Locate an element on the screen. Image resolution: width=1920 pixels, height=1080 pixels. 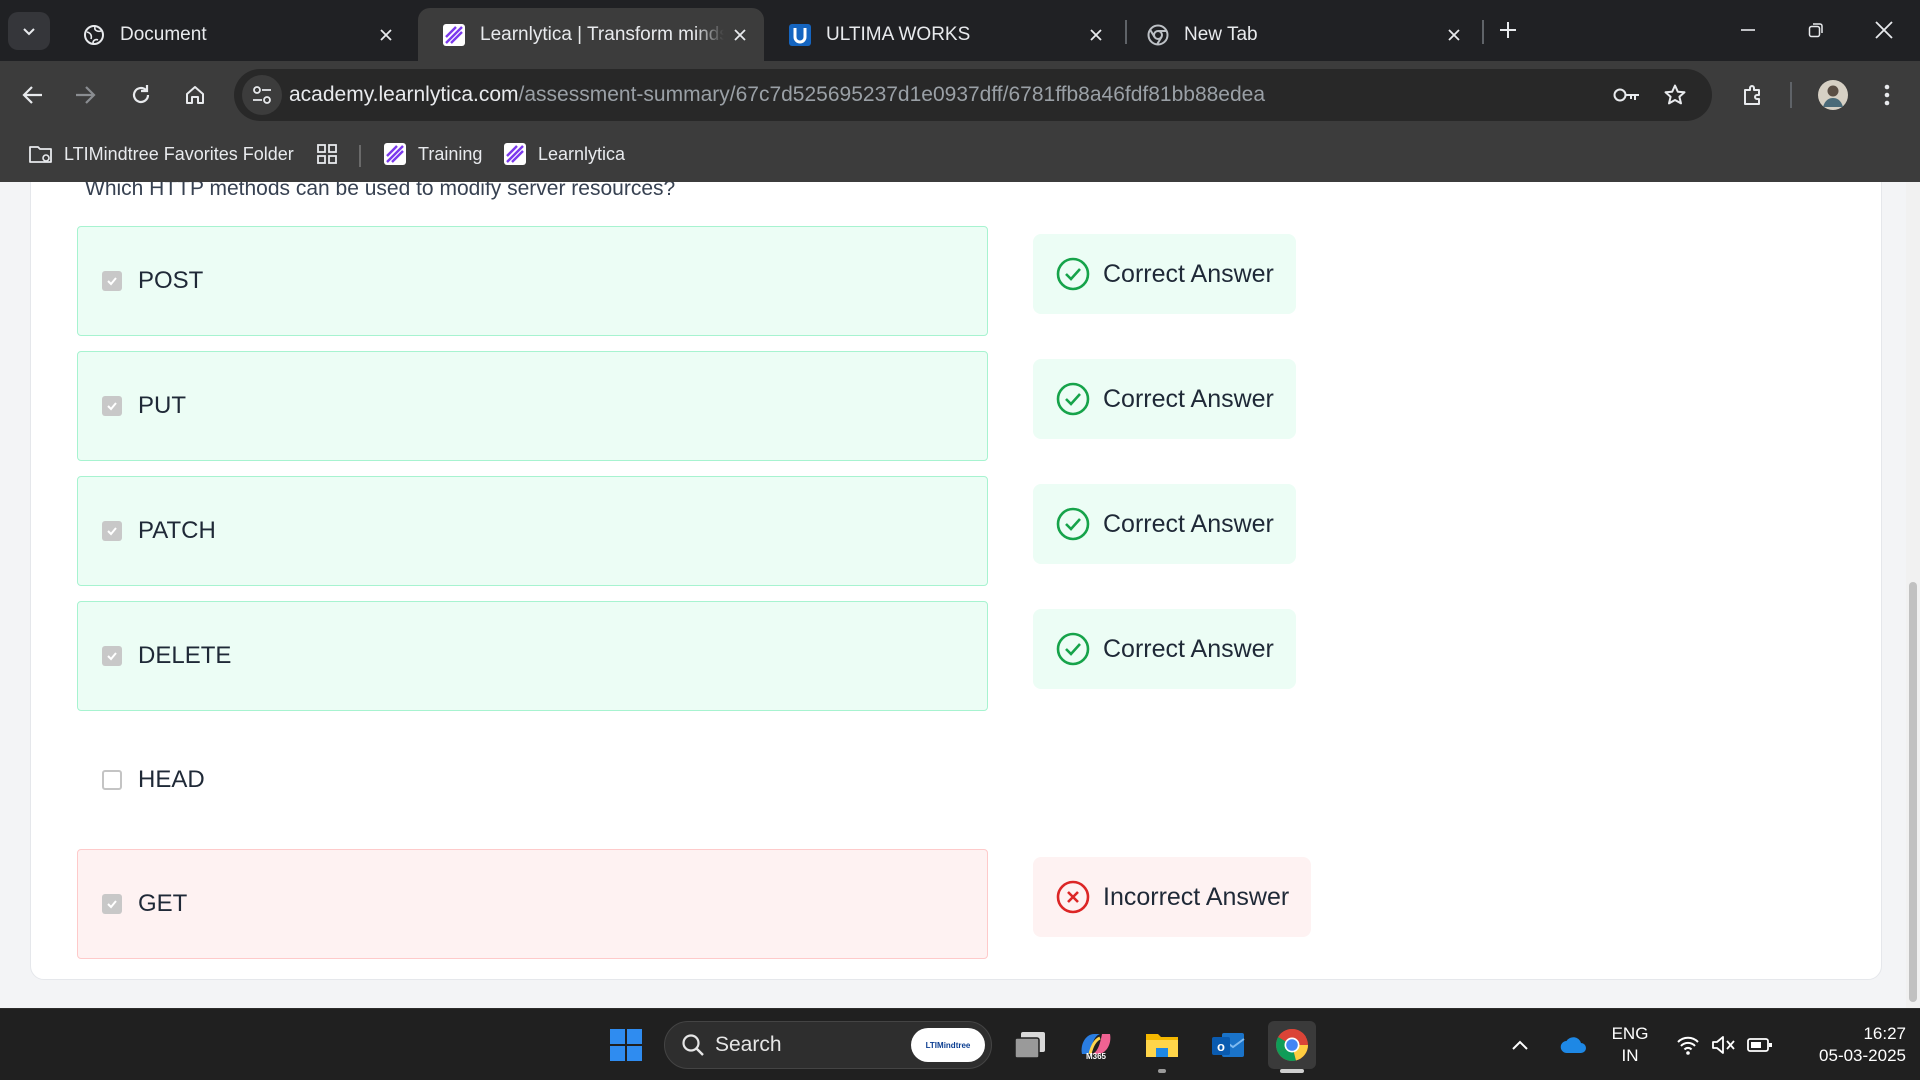
chevron-up-icon is located at coordinates (1520, 1045).